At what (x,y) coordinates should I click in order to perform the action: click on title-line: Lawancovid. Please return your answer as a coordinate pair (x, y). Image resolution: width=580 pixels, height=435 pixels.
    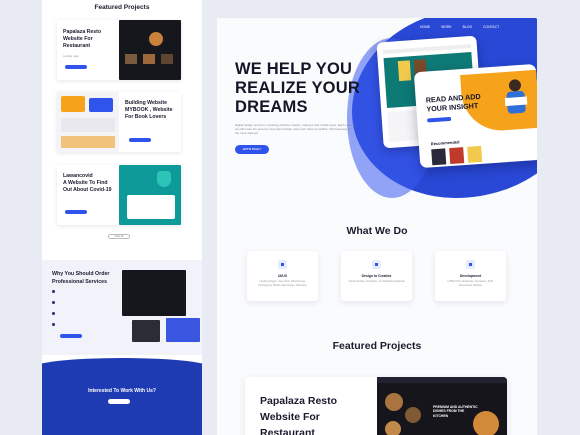
    Looking at the image, I should click on (78, 176).